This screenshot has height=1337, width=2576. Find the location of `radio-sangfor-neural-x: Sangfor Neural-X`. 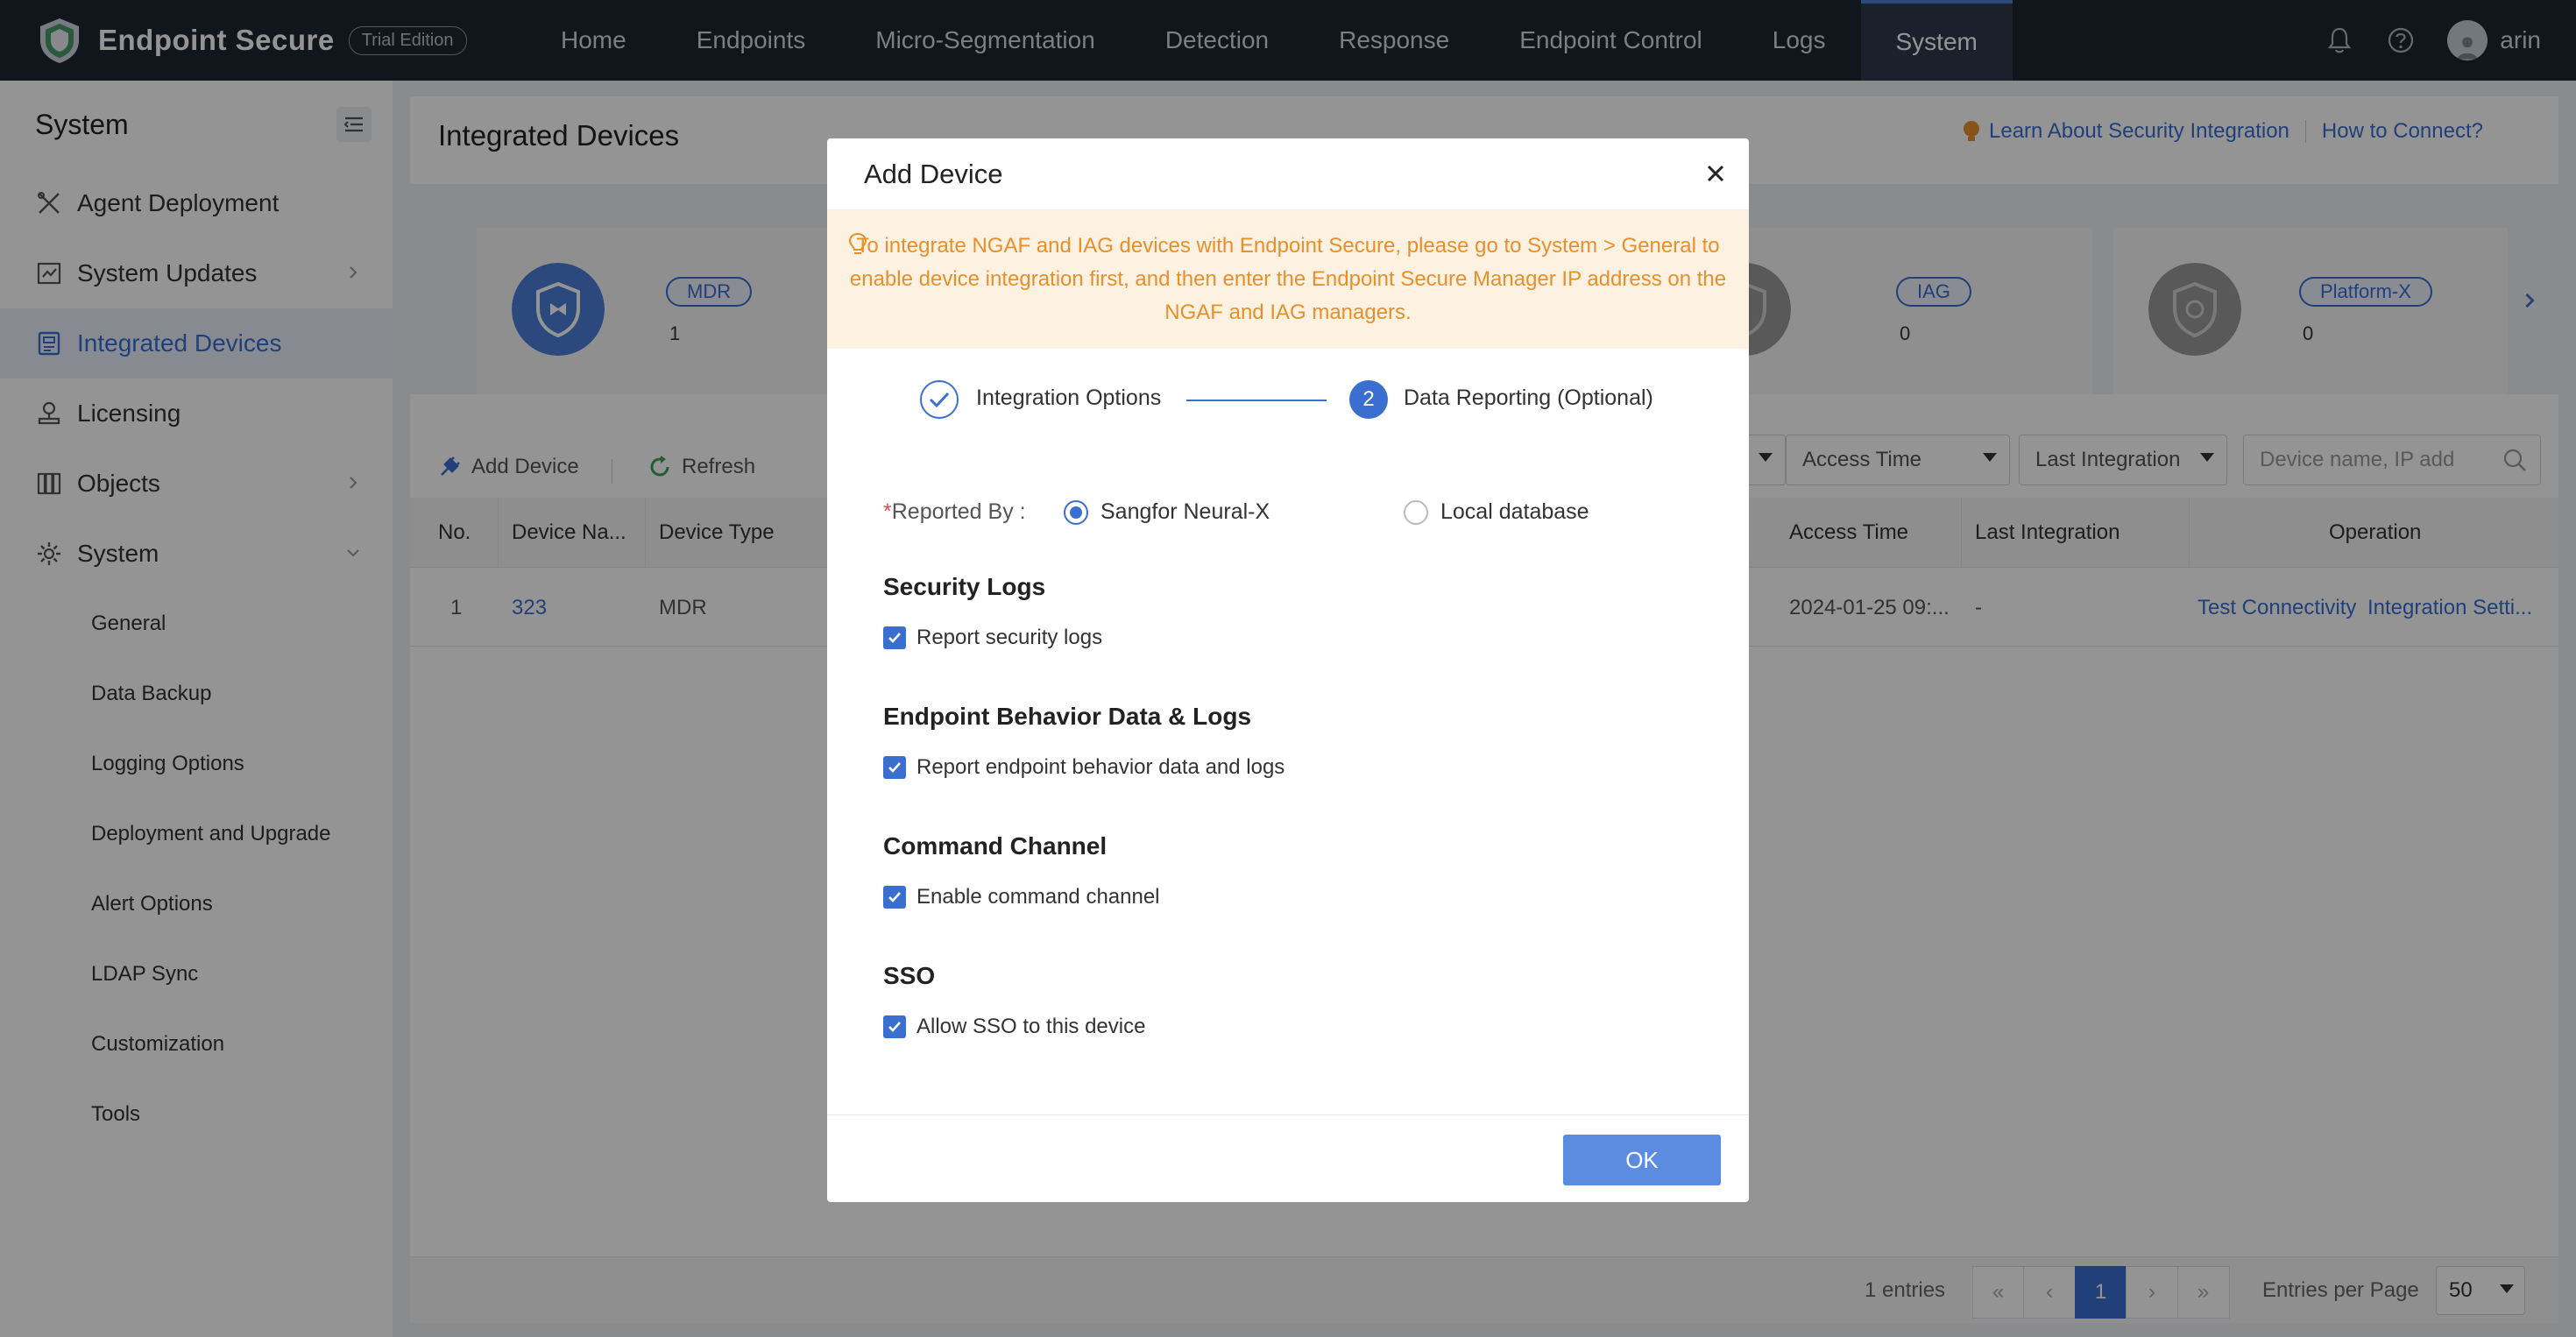

radio-sangfor-neural-x: Sangfor Neural-X is located at coordinates (1167, 512).